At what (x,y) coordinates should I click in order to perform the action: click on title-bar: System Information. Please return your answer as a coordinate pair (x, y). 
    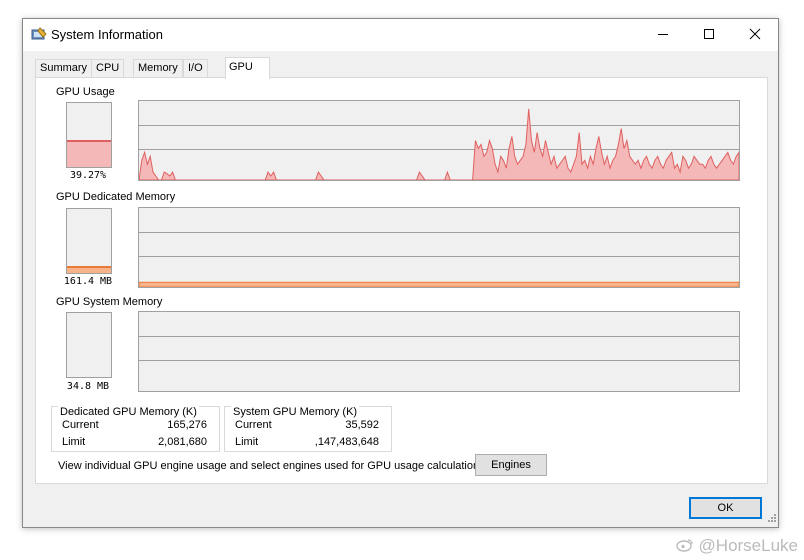
    Looking at the image, I should click on (400, 35).